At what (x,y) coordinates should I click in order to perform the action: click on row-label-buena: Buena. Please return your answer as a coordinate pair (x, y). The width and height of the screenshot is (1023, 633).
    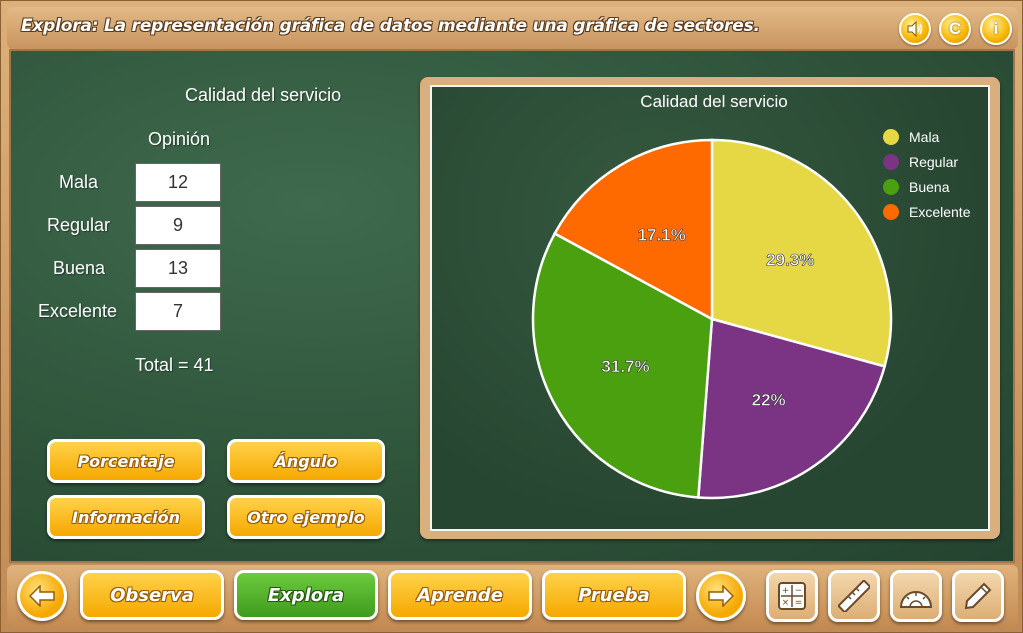
    Looking at the image, I should click on (79, 268).